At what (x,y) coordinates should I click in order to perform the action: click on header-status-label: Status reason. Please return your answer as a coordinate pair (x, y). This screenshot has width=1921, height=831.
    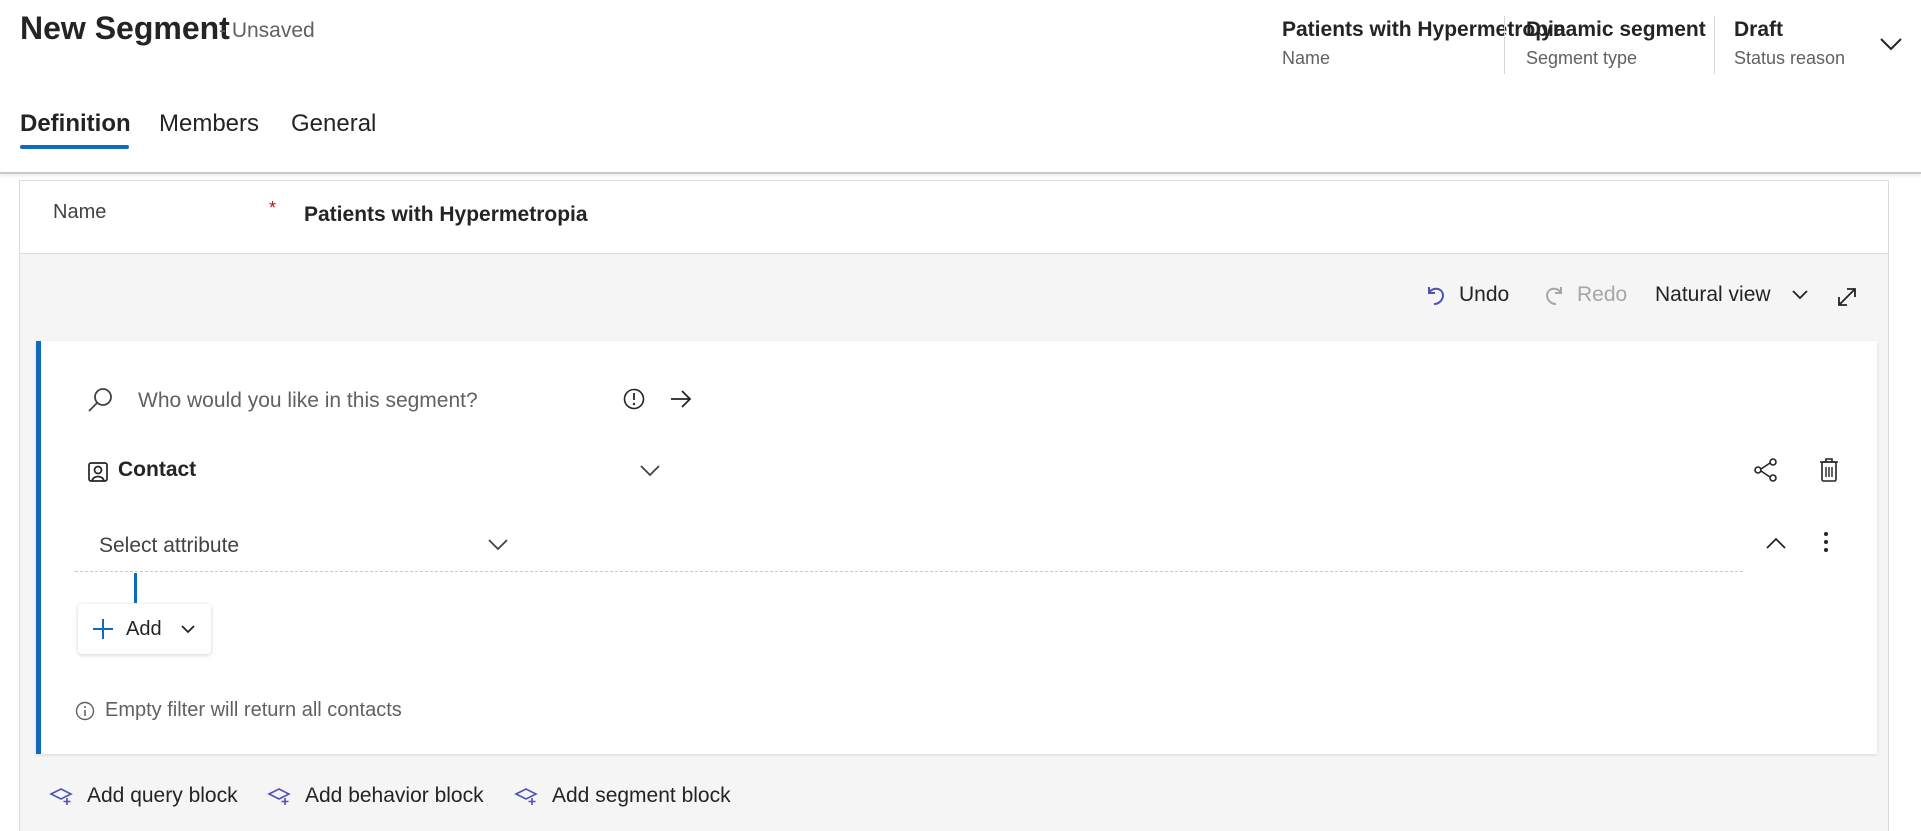
    Looking at the image, I should click on (1790, 58).